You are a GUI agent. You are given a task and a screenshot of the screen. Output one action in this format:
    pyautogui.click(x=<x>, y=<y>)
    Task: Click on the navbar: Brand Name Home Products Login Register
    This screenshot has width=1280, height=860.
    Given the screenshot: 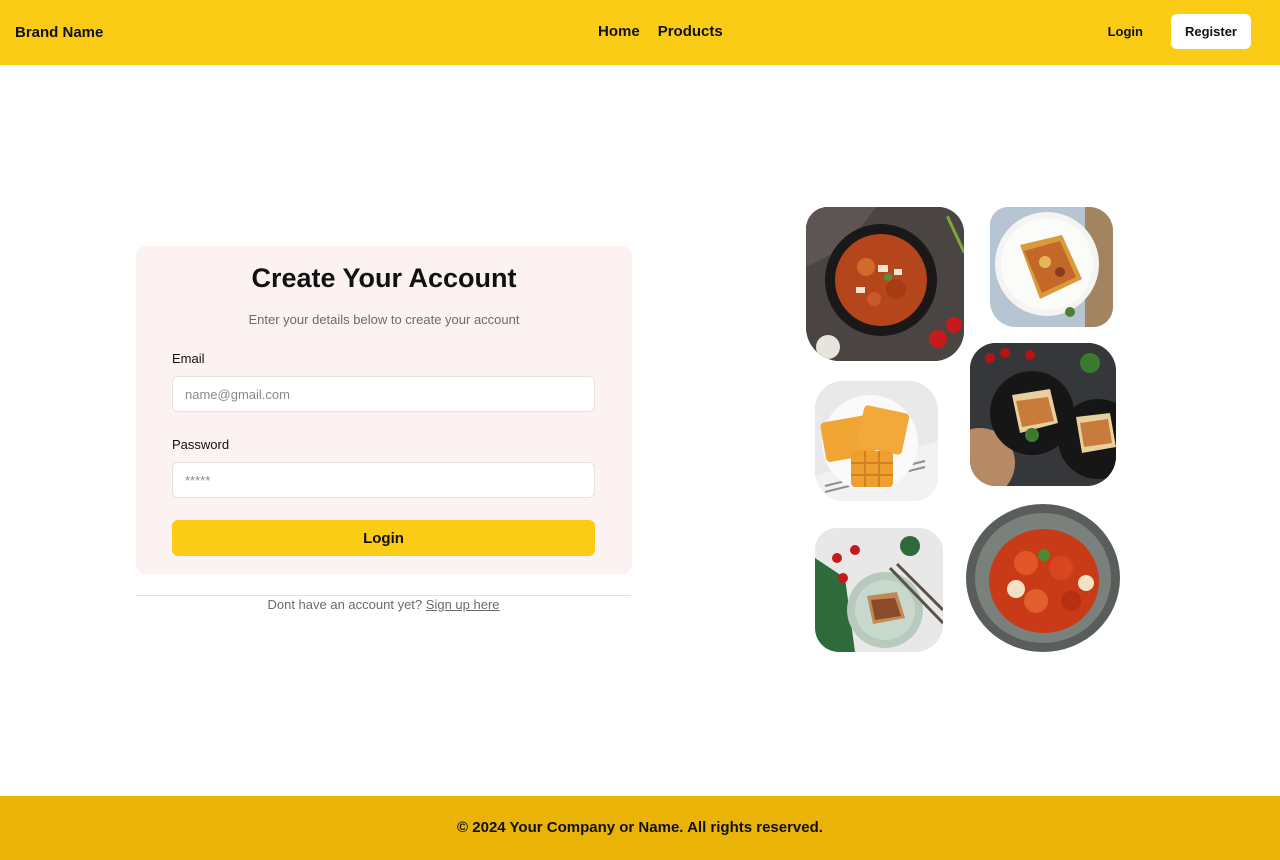 What is the action you would take?
    pyautogui.click(x=640, y=32)
    